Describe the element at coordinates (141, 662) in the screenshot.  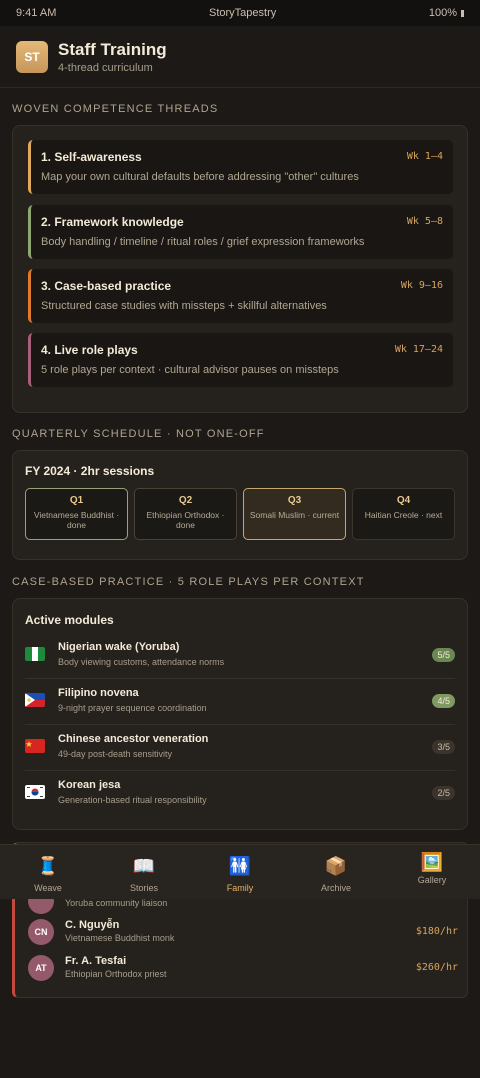
I see `module-subtitle: Body viewing customs, attendance norms` at that location.